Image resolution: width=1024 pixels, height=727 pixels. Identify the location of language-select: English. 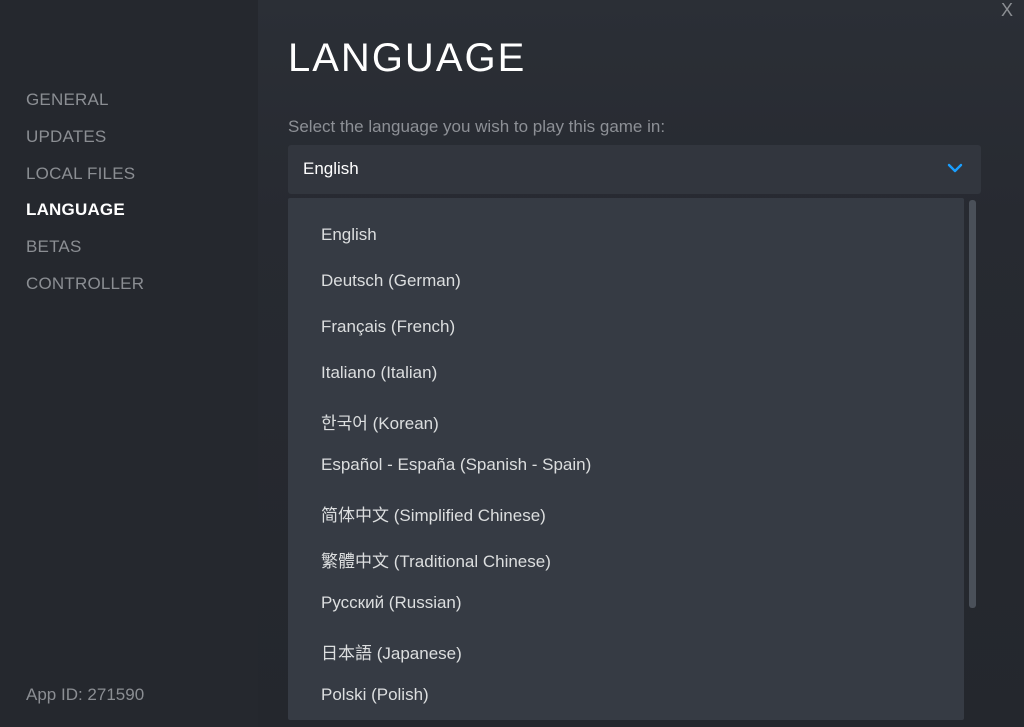
(634, 169).